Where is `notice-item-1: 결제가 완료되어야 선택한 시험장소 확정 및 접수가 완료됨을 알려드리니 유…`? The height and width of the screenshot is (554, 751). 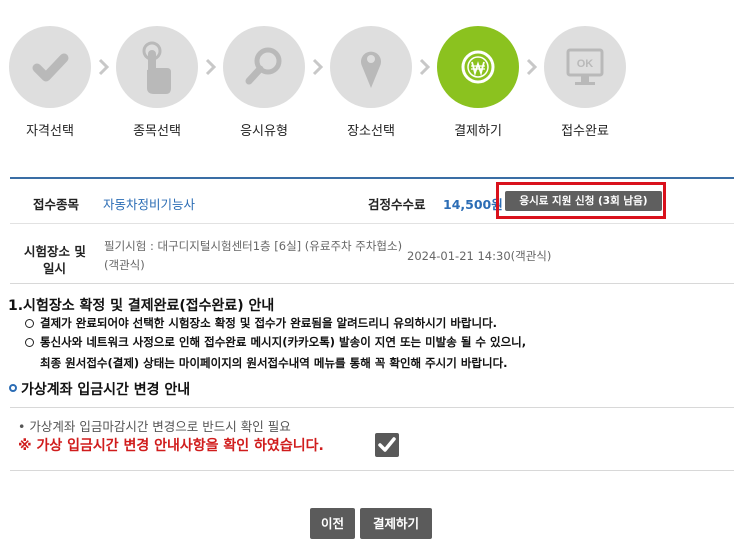 notice-item-1: 결제가 완료되어야 선택한 시험장소 확정 및 접수가 완료됨을 알려드리니 유… is located at coordinates (269, 323).